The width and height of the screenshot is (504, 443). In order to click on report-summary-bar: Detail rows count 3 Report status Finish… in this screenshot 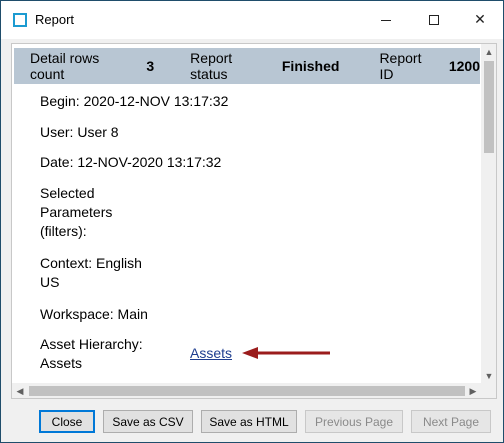, I will do `click(247, 66)`.